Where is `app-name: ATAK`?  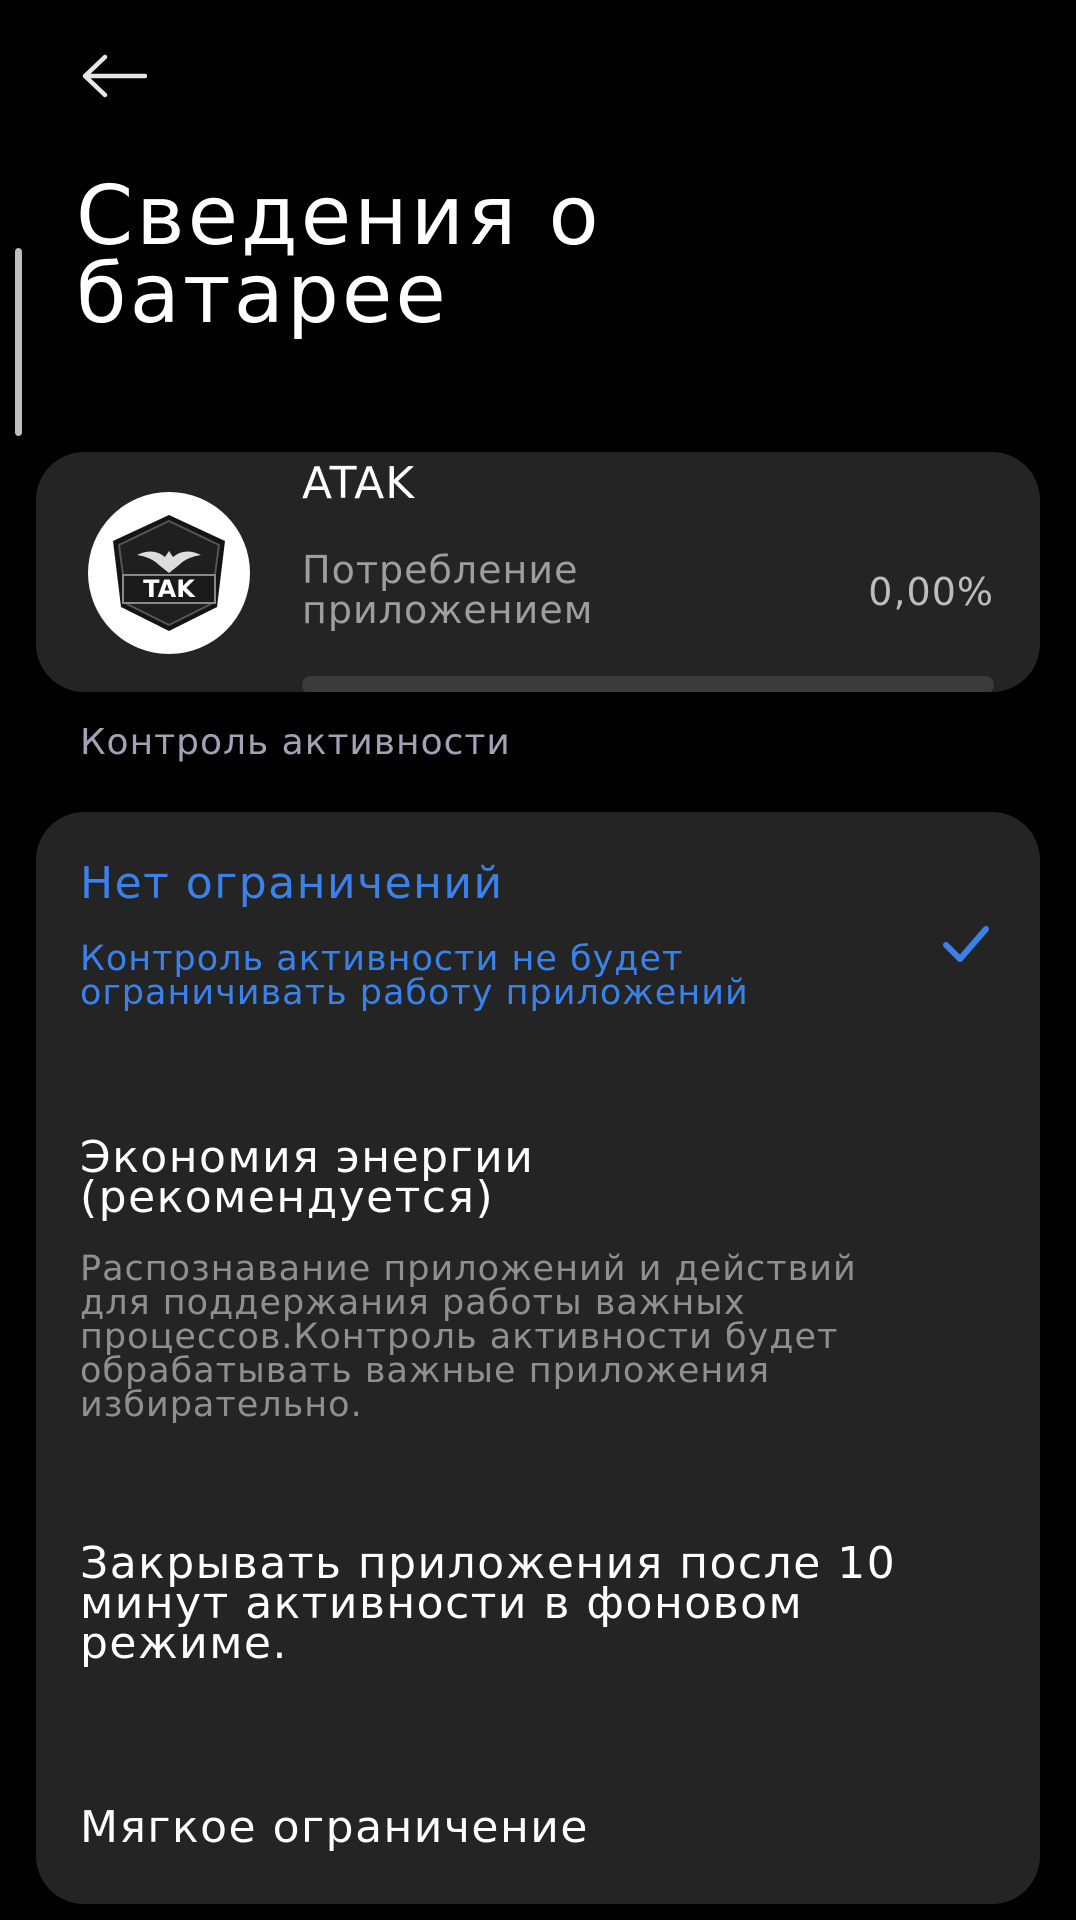
app-name: ATAK is located at coordinates (359, 483).